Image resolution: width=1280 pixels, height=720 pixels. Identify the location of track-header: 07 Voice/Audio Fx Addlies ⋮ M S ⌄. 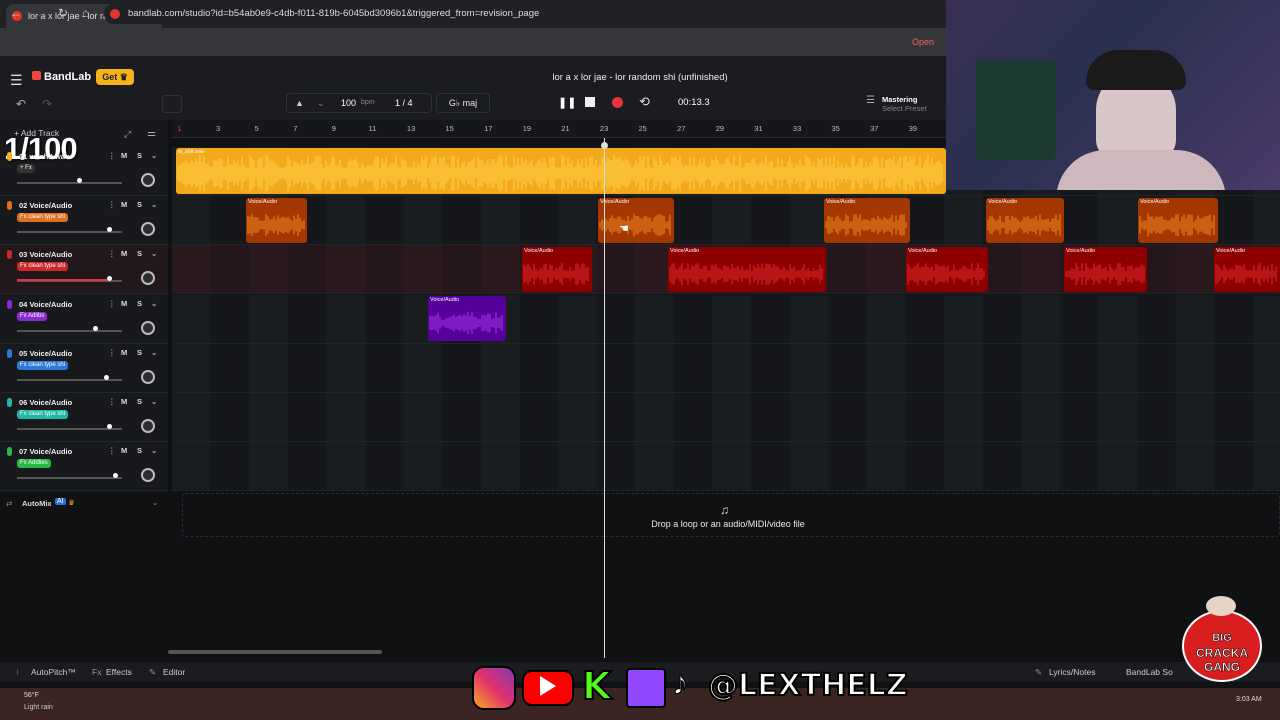
(84, 467).